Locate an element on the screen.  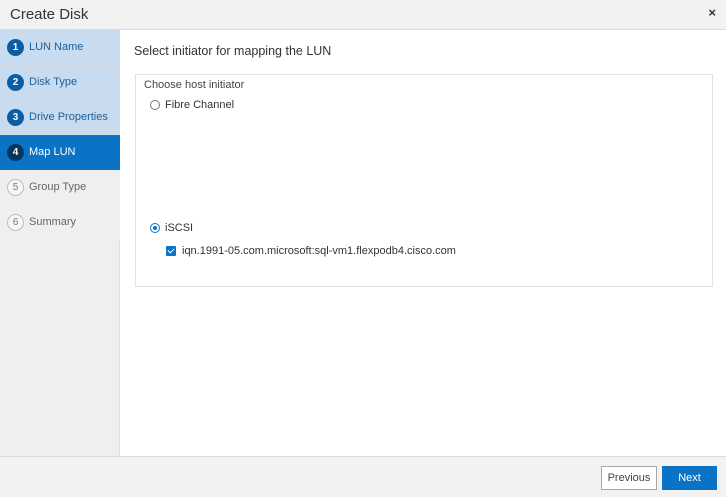
step-disk-type: 2 Disk Type is located at coordinates (60, 82).